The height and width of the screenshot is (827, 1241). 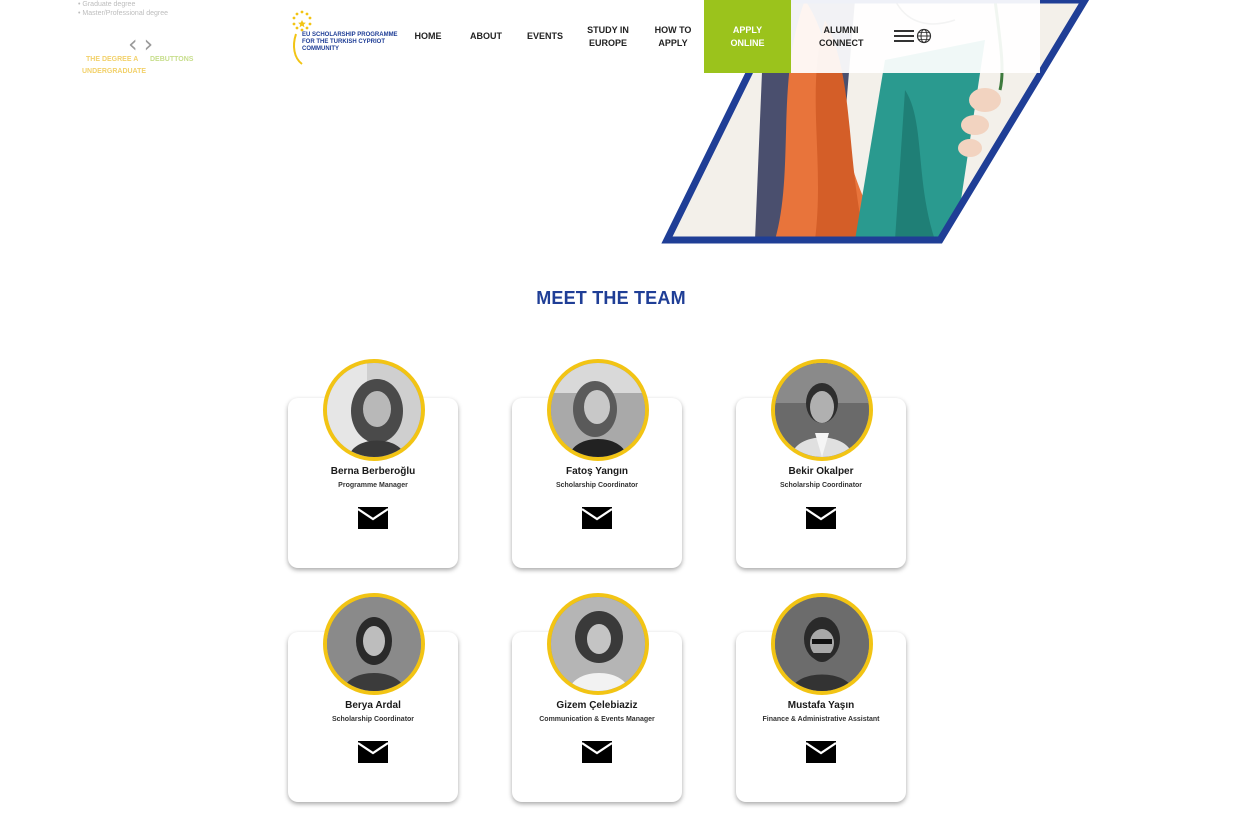 I want to click on nav-alumni-label: ALUMNI CONNECT, so click(x=841, y=36).